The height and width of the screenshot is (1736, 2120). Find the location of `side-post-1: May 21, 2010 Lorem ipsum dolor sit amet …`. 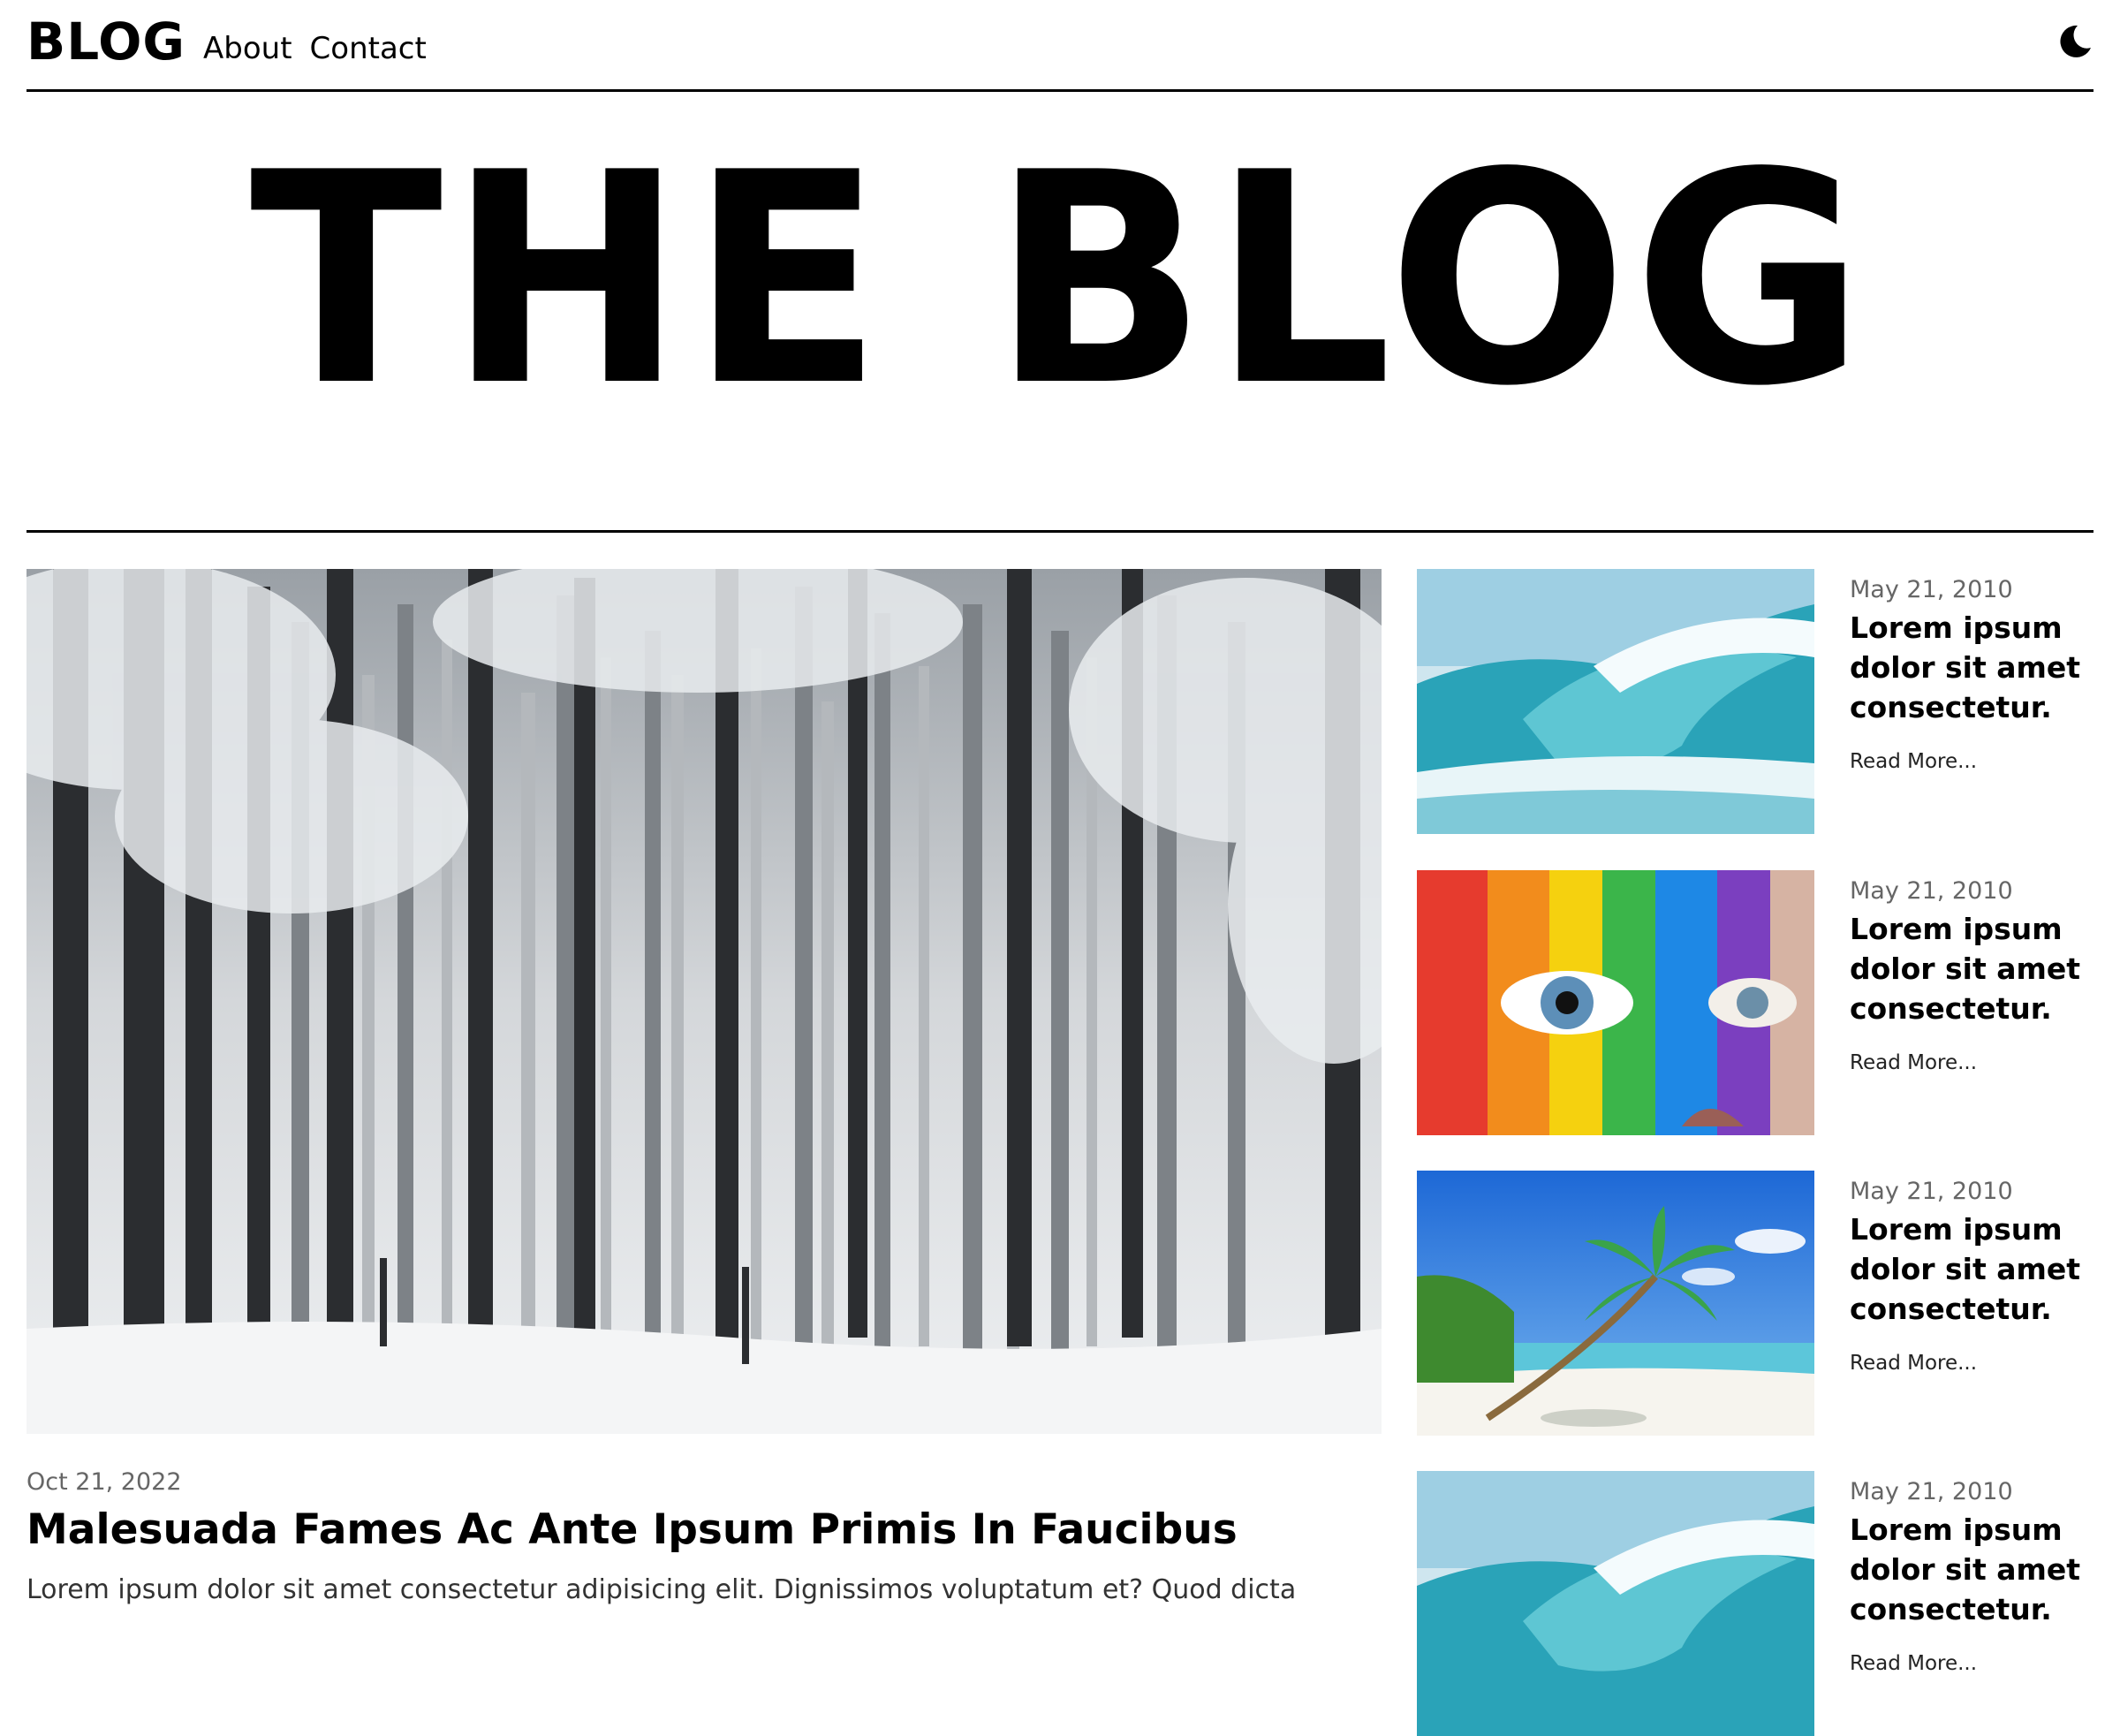

side-post-1: May 21, 2010 Lorem ipsum dolor sit amet … is located at coordinates (1755, 701).